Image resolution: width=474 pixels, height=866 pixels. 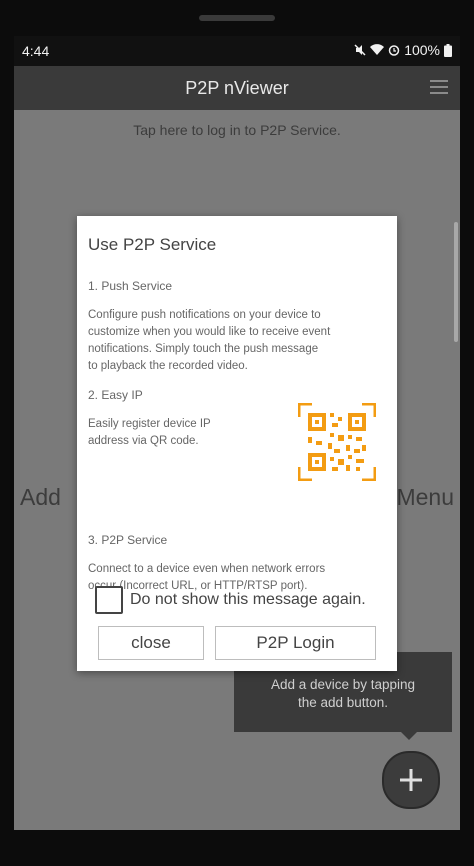 What do you see at coordinates (40, 497) in the screenshot?
I see `background-add-text: Add` at bounding box center [40, 497].